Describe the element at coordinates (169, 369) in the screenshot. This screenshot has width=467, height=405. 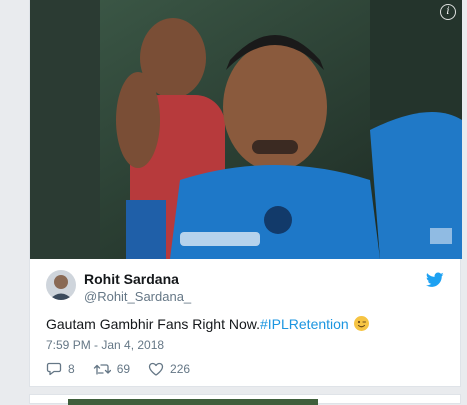
I see `like-action: 226` at that location.